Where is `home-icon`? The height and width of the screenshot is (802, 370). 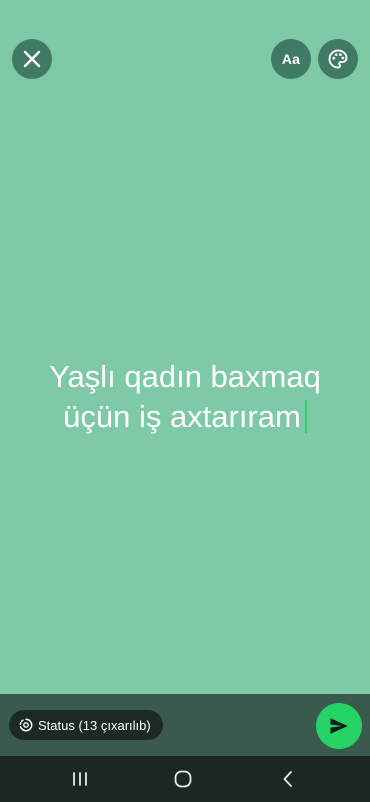
home-icon is located at coordinates (183, 779).